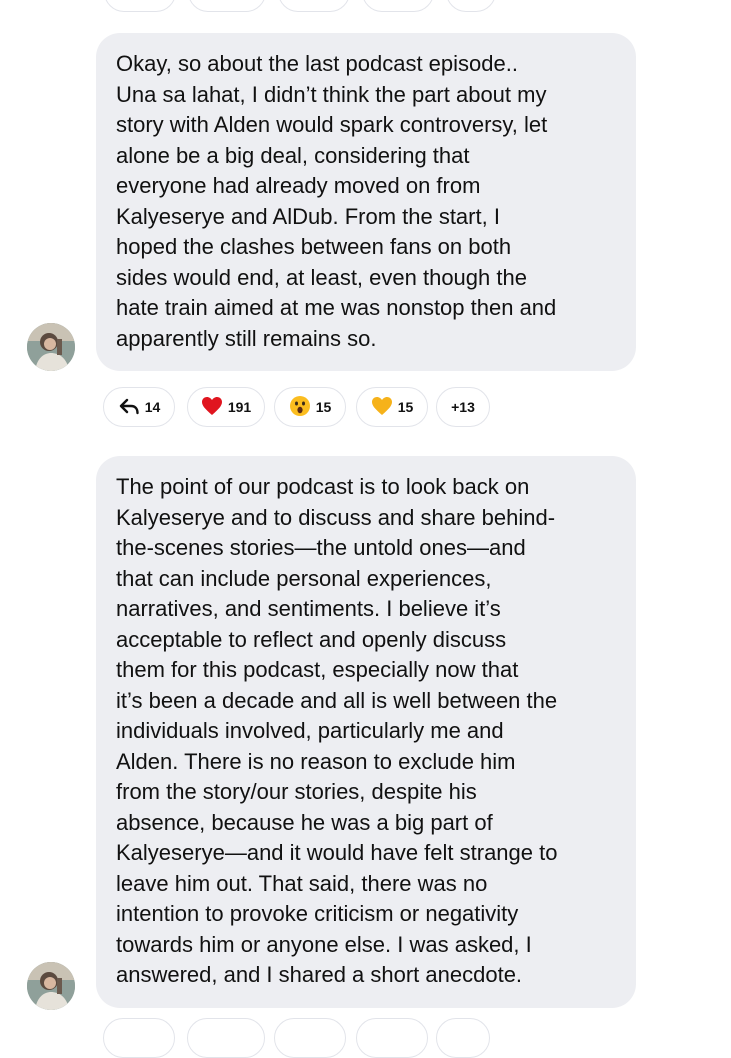 This screenshot has height=1058, width=731. I want to click on yellow-heart-emoji-icon, so click(382, 407).